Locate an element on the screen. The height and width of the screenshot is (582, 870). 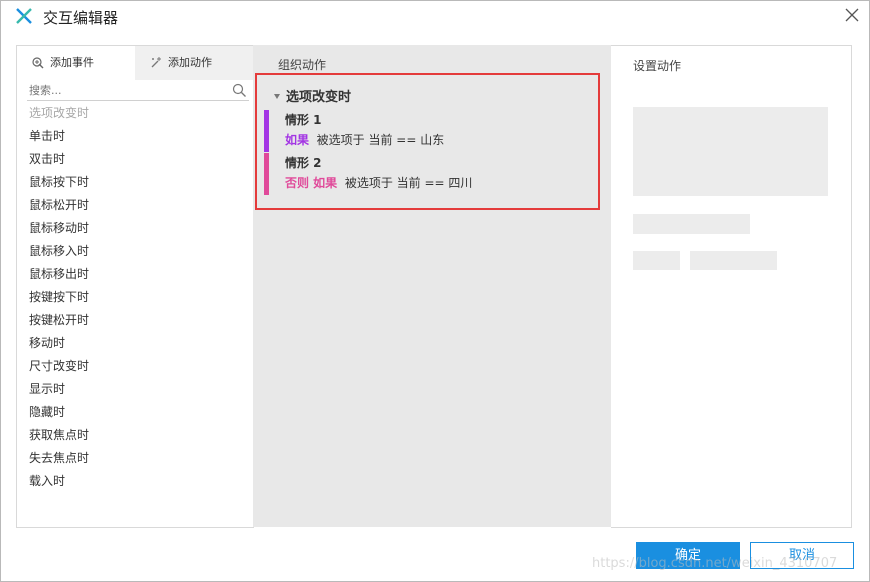
event-tabs: 添加事件 添加动作 is located at coordinates (135, 63).